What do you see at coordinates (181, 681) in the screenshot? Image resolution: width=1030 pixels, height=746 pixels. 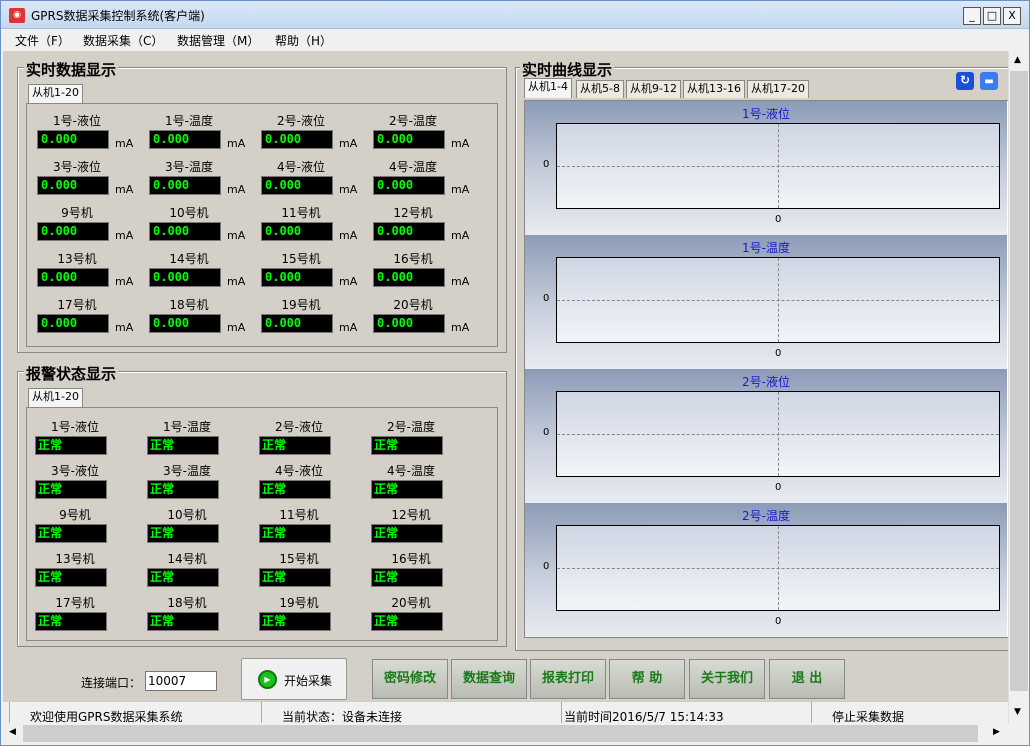 I see `port-input` at bounding box center [181, 681].